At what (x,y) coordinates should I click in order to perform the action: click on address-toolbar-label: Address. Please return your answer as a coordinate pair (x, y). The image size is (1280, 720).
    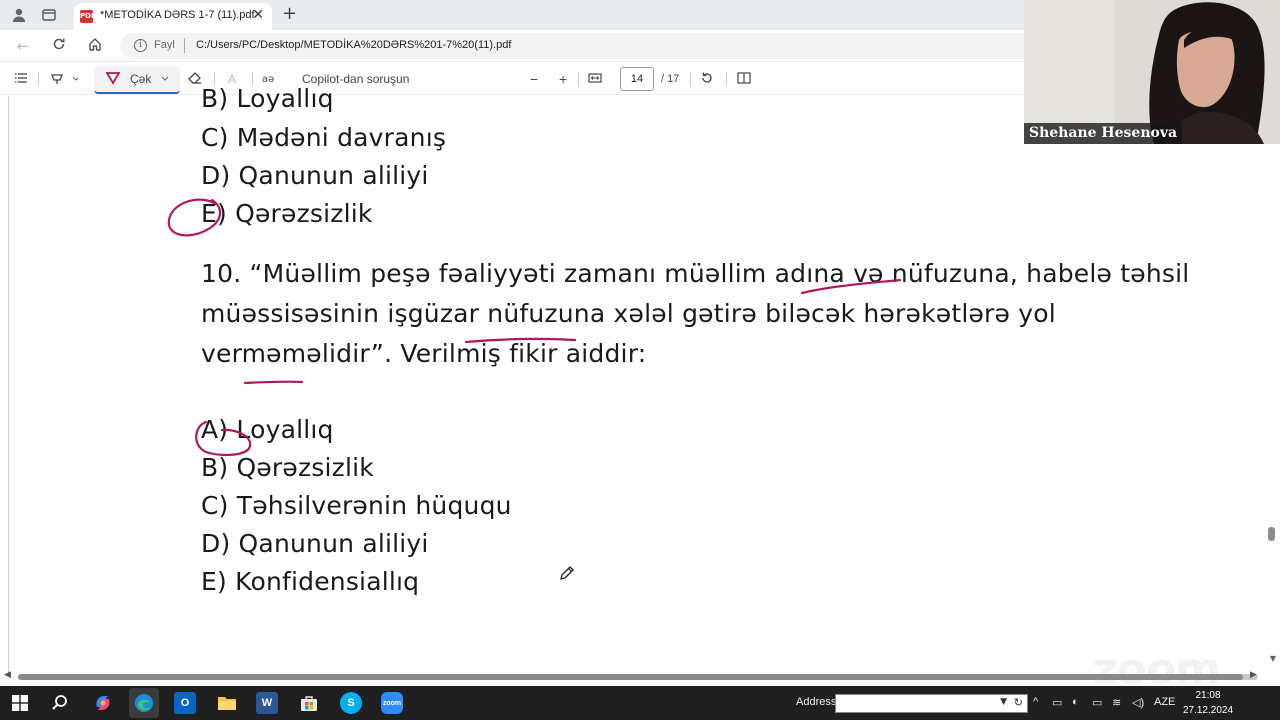
    Looking at the image, I should click on (816, 702).